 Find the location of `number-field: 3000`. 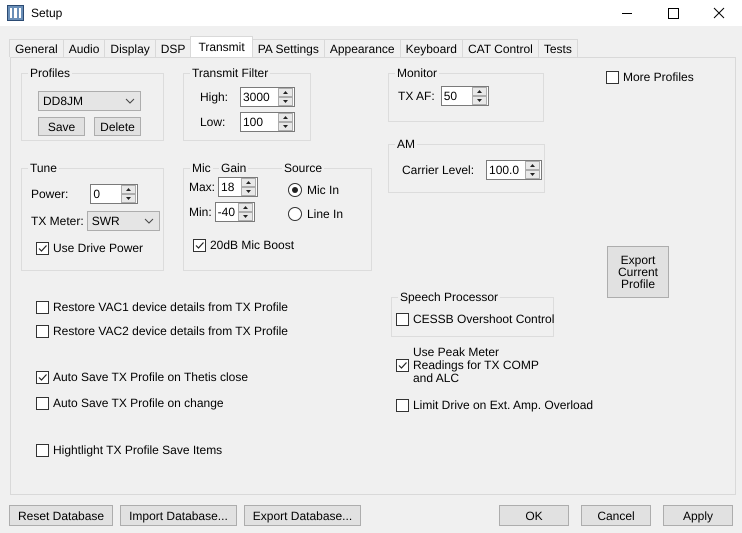

number-field: 3000 is located at coordinates (267, 97).